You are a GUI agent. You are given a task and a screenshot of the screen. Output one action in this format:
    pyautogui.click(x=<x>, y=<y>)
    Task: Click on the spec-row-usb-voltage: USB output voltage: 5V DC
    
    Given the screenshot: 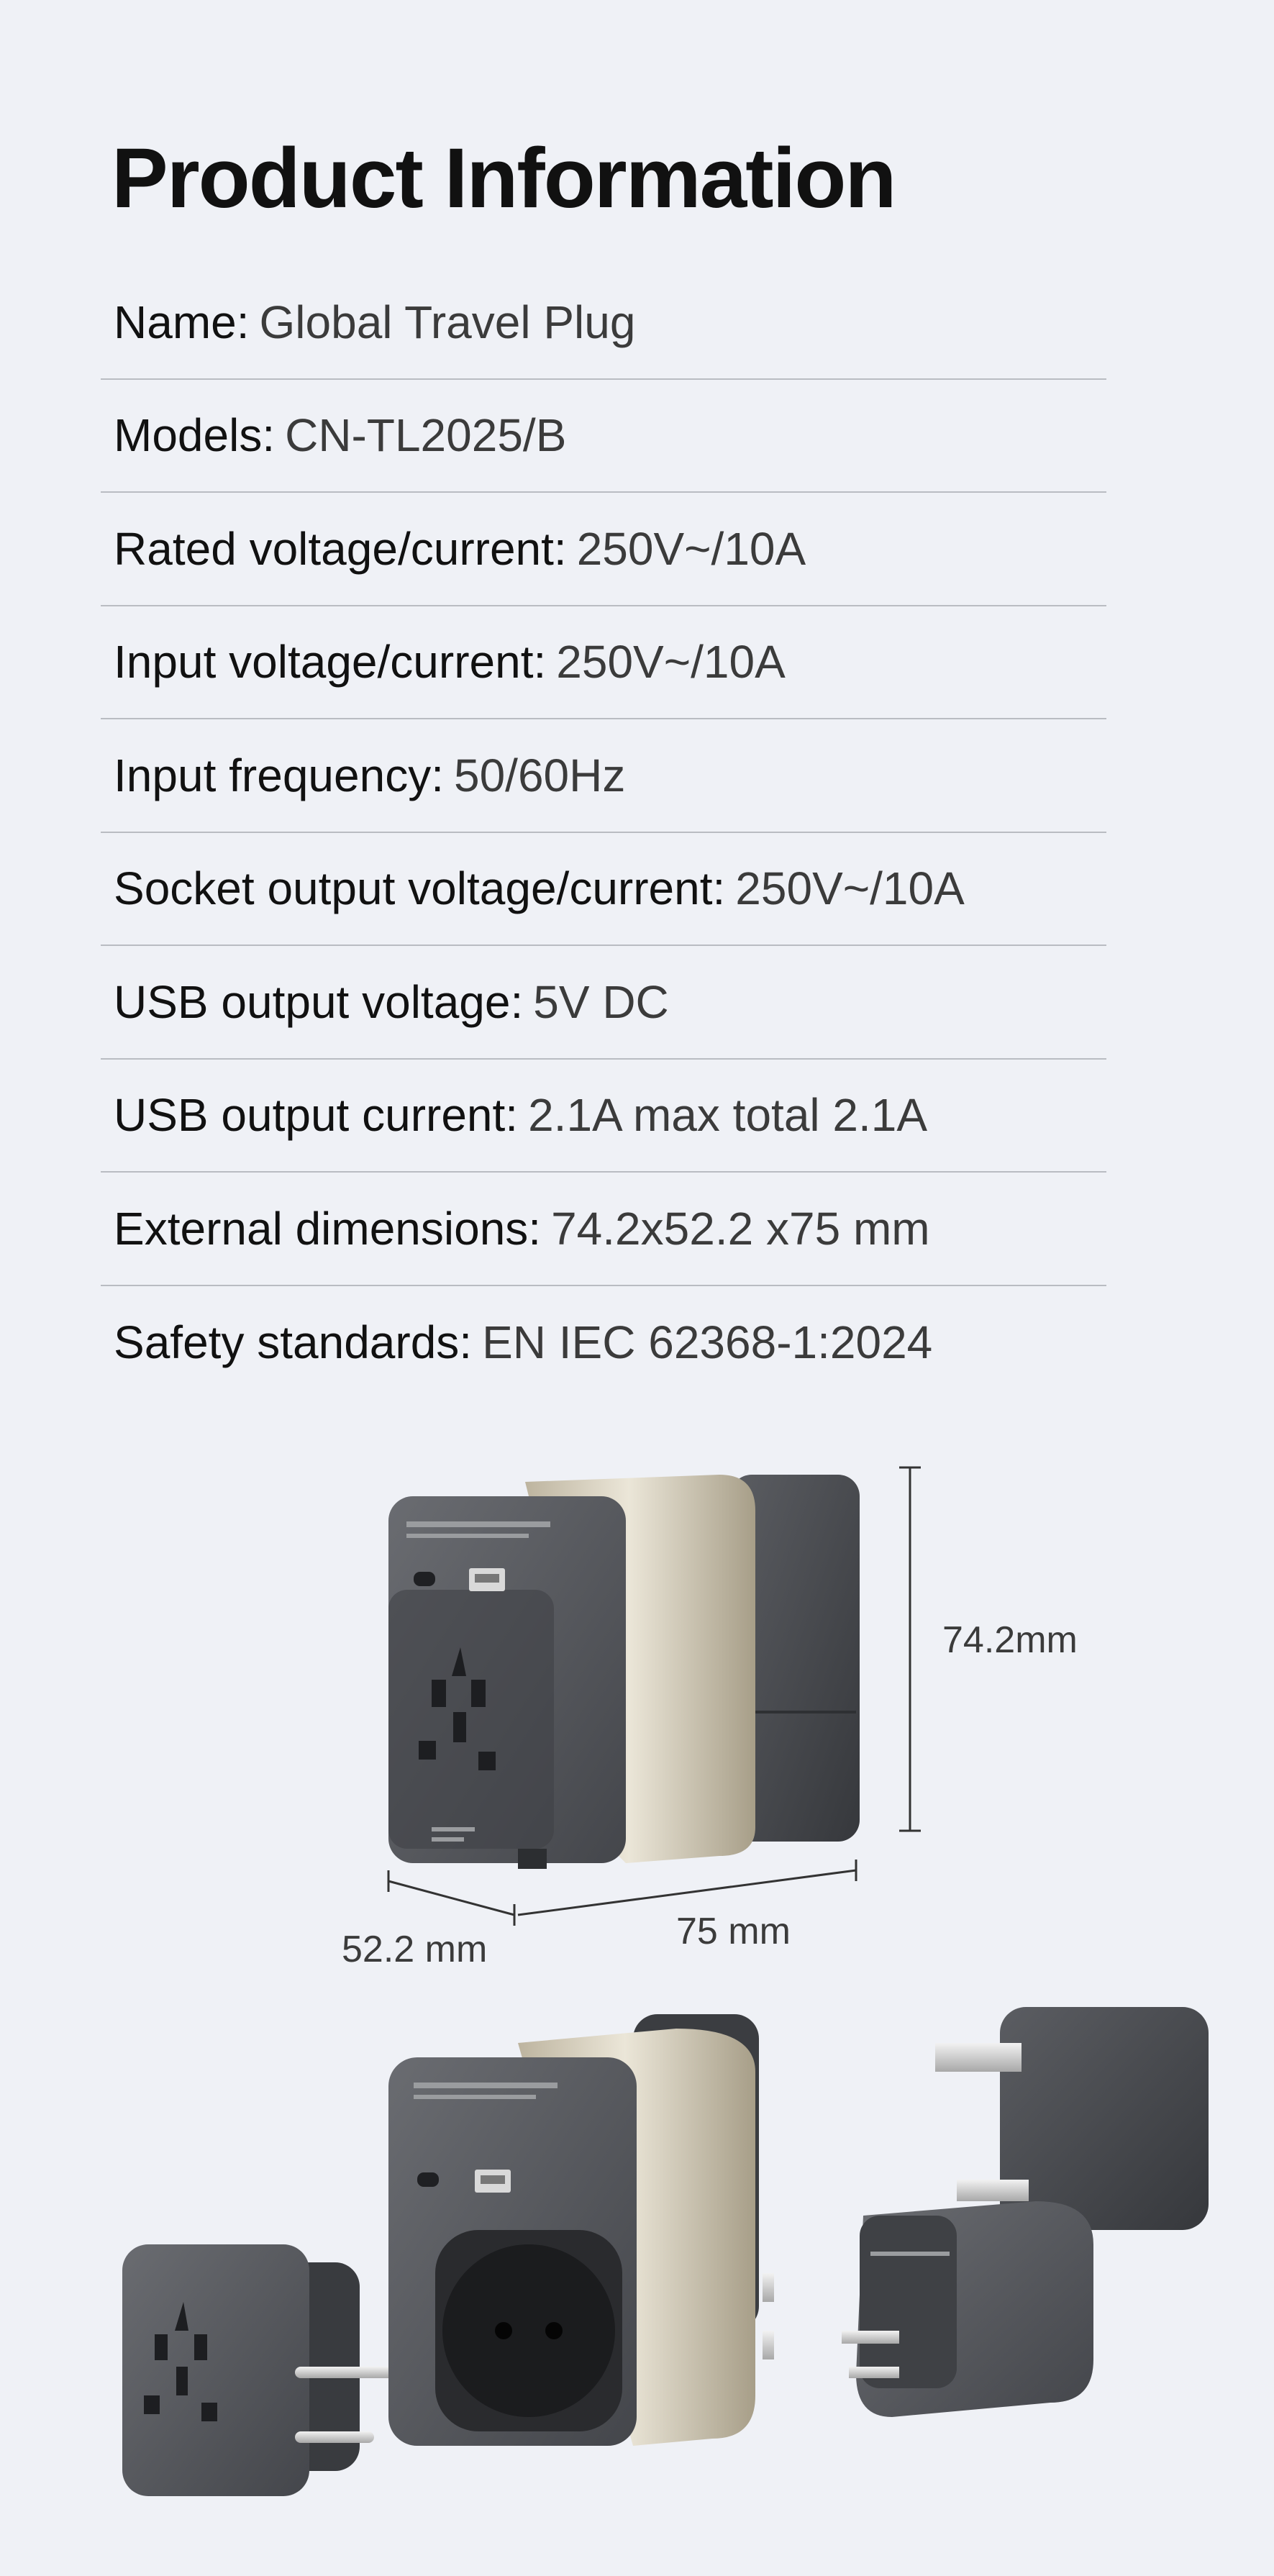 What is the action you would take?
    pyautogui.click(x=603, y=1003)
    